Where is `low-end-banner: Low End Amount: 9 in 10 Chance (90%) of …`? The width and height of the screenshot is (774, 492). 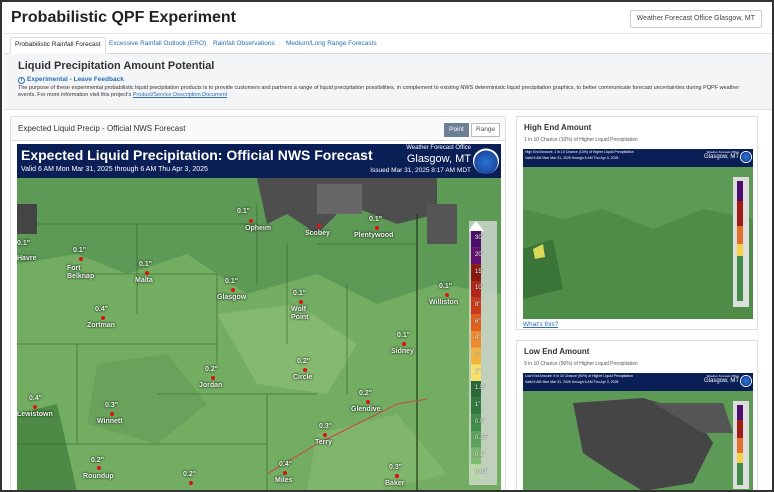
low-end-banner: Low End Amount: 9 in 10 Chance (90%) of … is located at coordinates (638, 382).